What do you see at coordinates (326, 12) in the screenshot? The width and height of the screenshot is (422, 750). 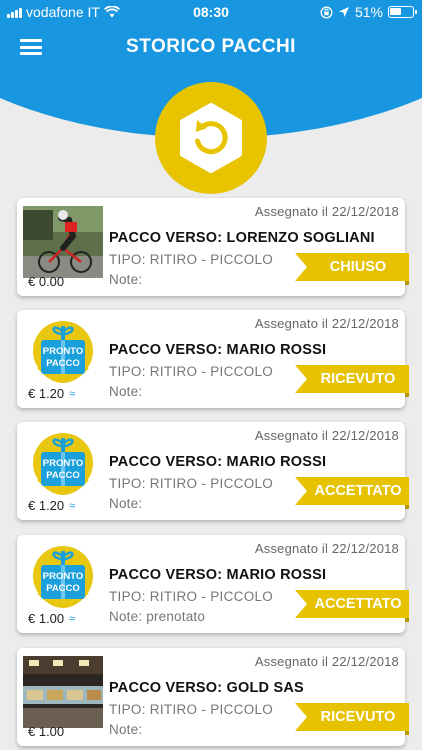 I see `rotation-lock-icon` at bounding box center [326, 12].